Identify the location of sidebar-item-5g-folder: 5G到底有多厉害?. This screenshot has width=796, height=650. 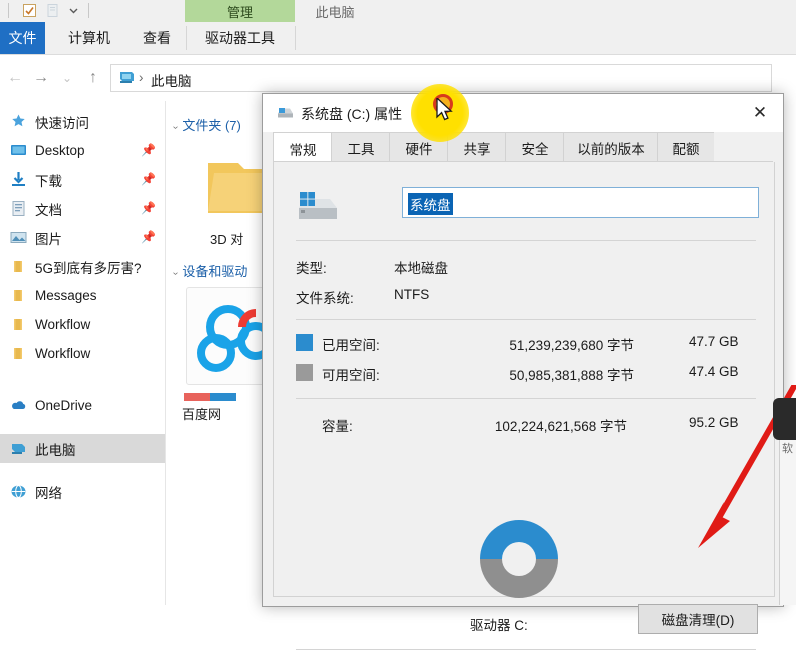
(82, 266).